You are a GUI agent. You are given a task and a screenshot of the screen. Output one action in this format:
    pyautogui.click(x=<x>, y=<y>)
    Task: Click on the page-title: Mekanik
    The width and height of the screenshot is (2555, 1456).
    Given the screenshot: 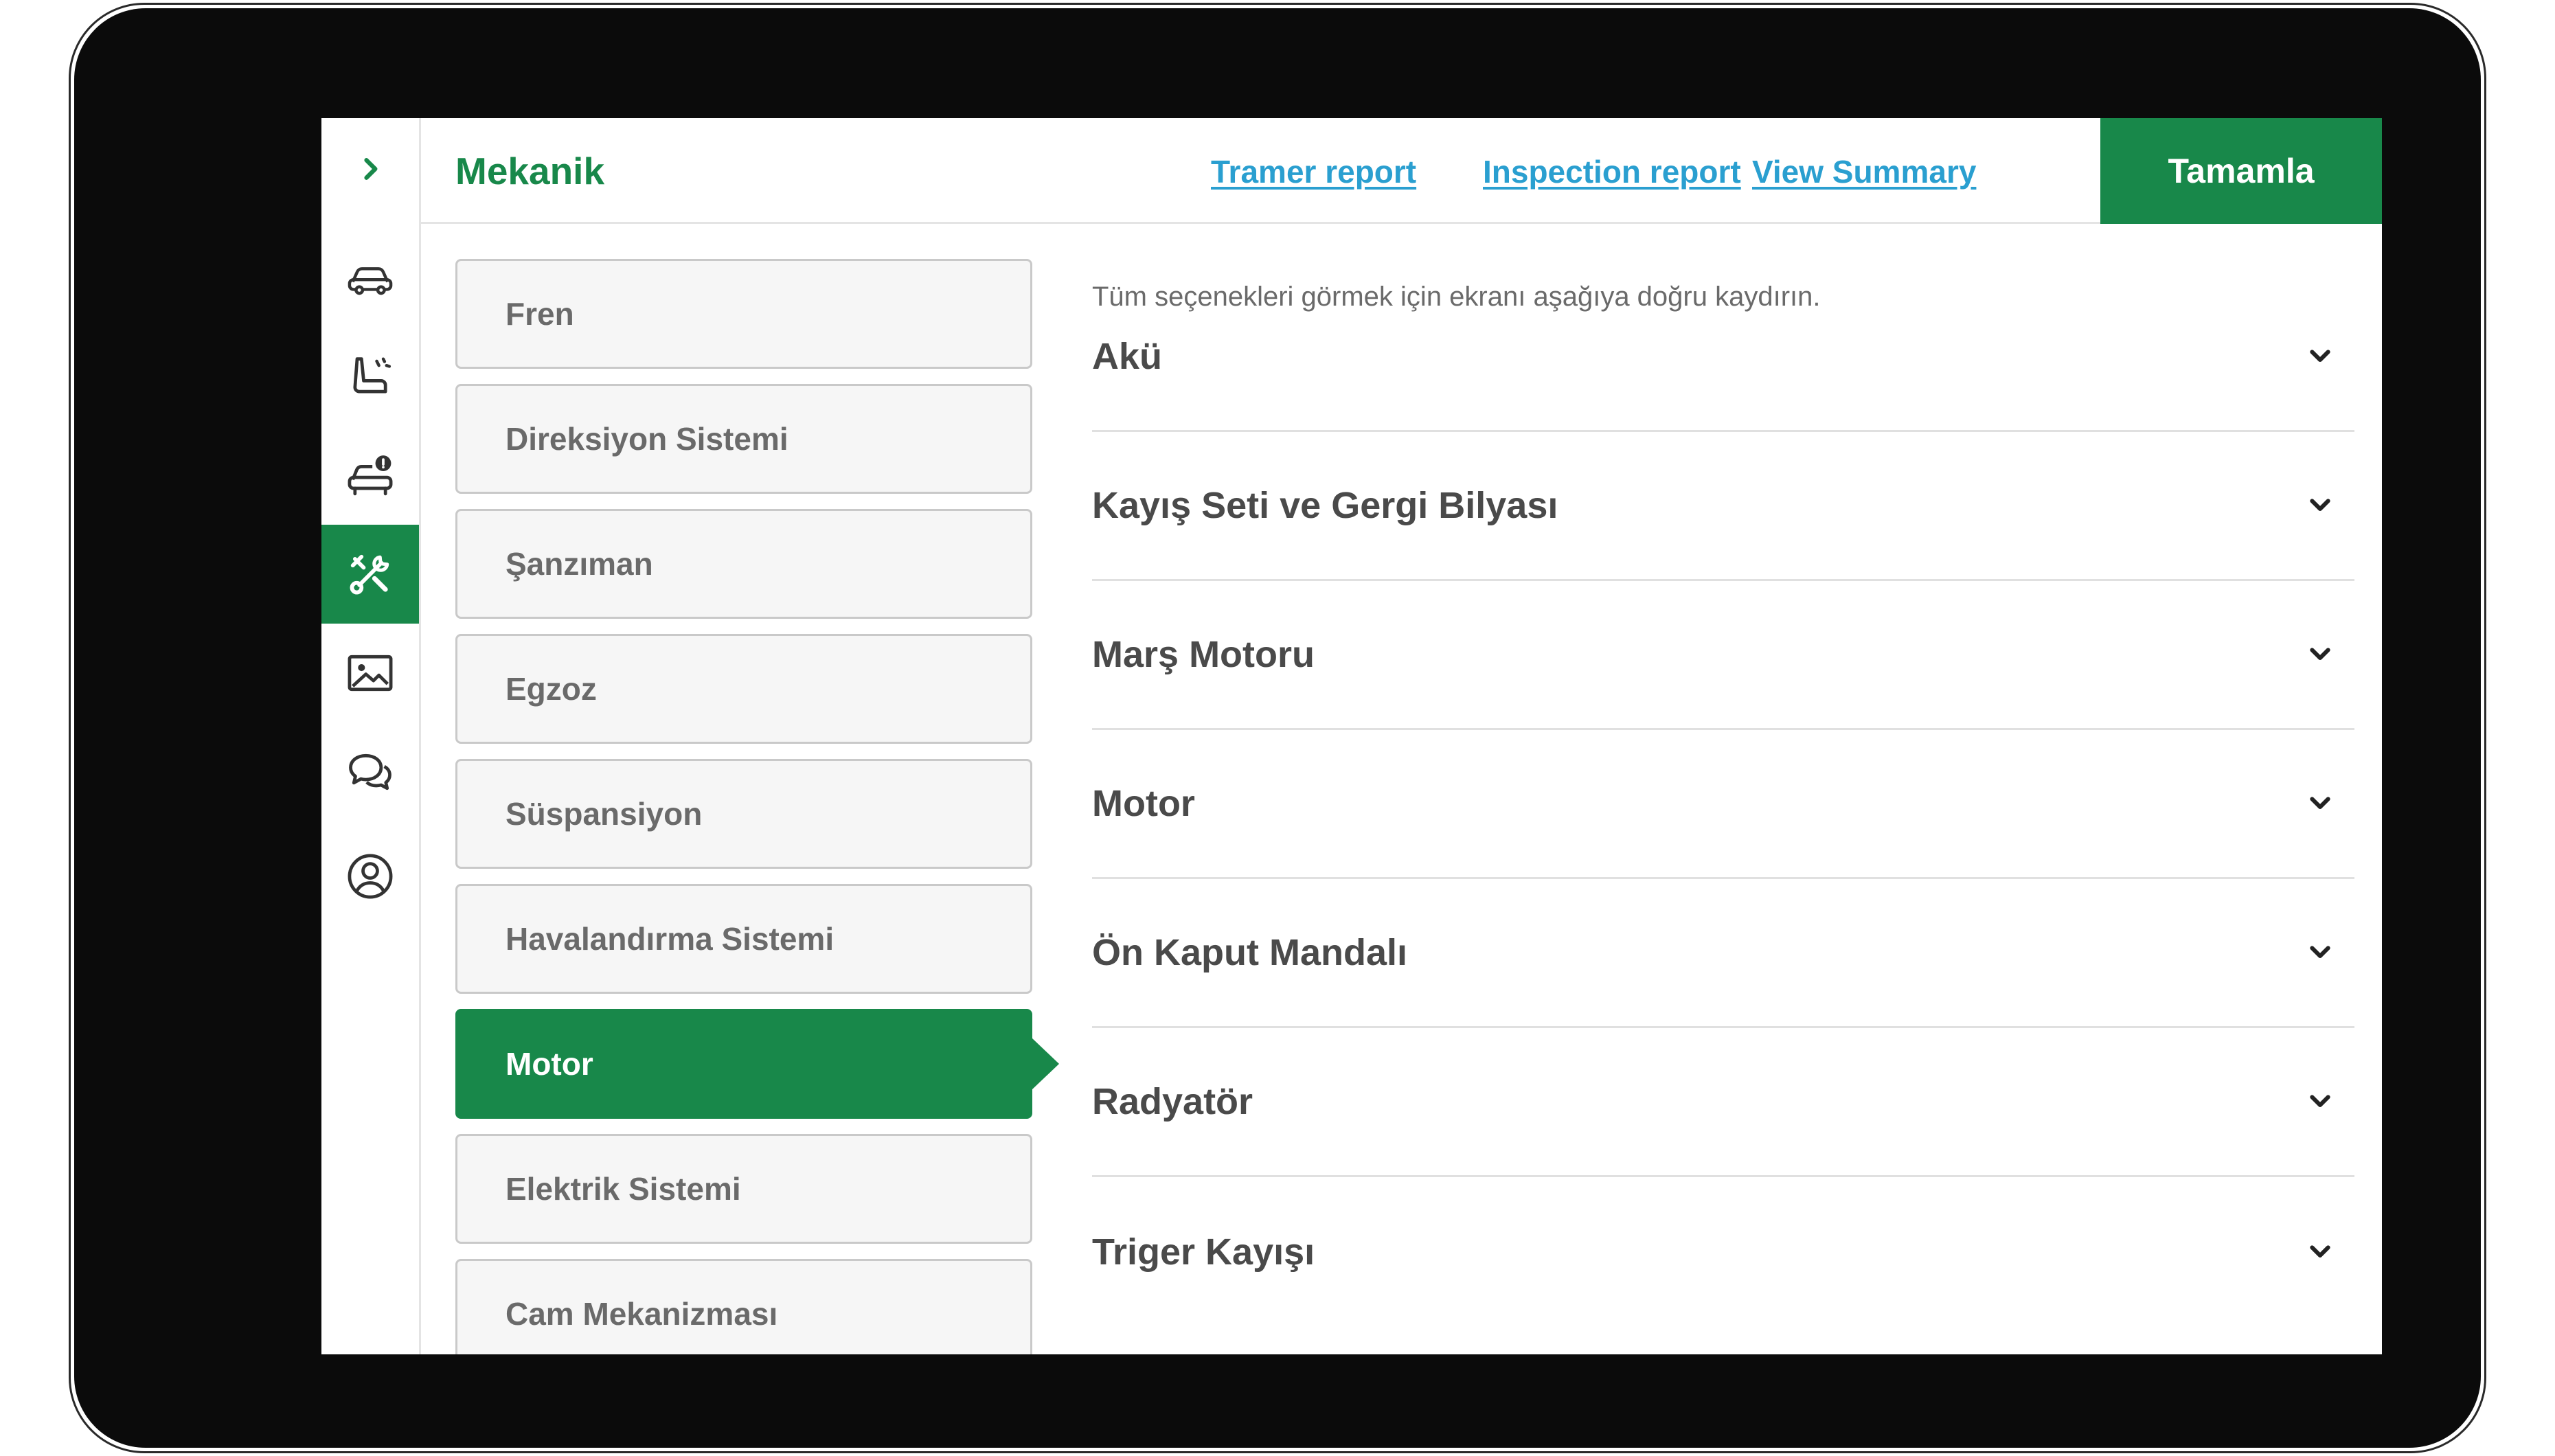 What is the action you would take?
    pyautogui.click(x=530, y=171)
    